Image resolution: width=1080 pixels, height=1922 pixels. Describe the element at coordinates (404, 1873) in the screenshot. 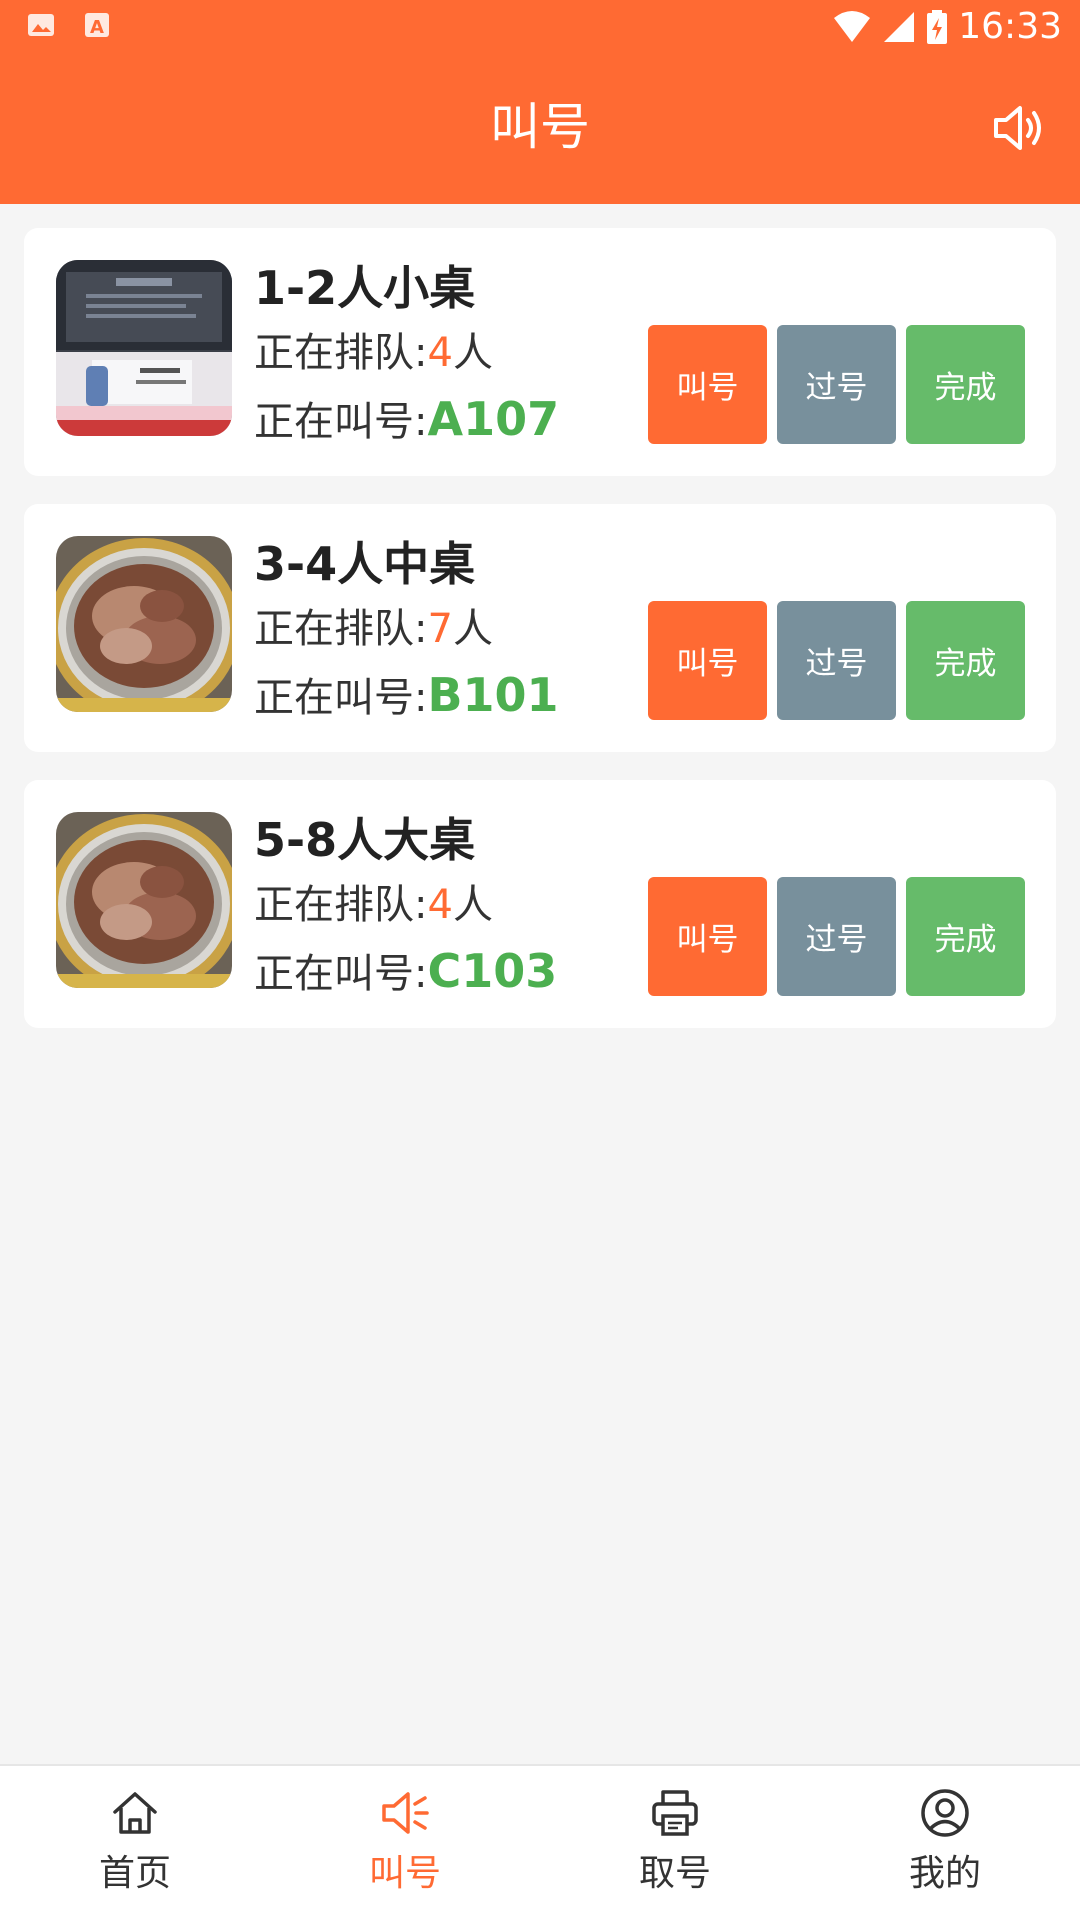

I see `nav-label-call: 叫号` at that location.